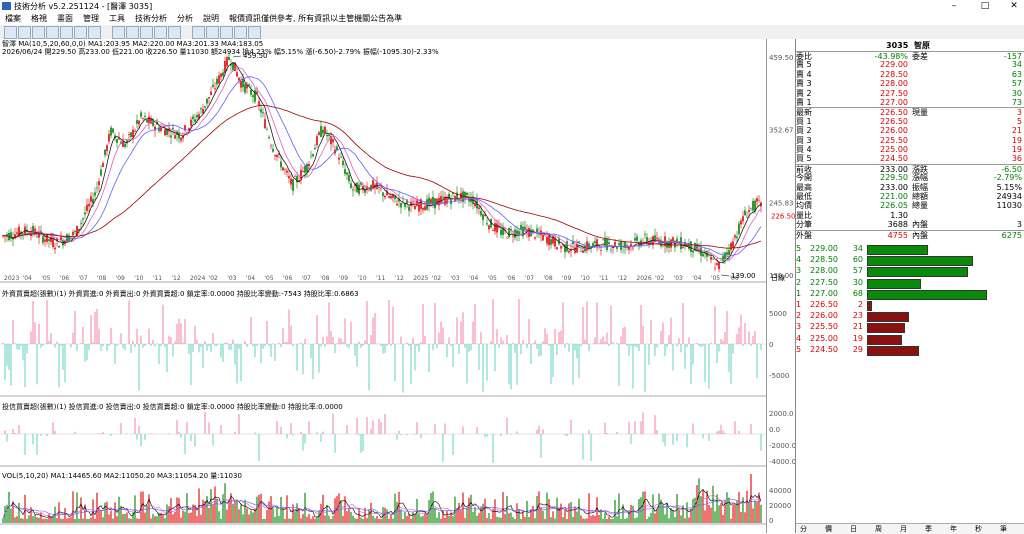 The width and height of the screenshot is (1024, 534). I want to click on menu-item-2: 畫面, so click(65, 18).